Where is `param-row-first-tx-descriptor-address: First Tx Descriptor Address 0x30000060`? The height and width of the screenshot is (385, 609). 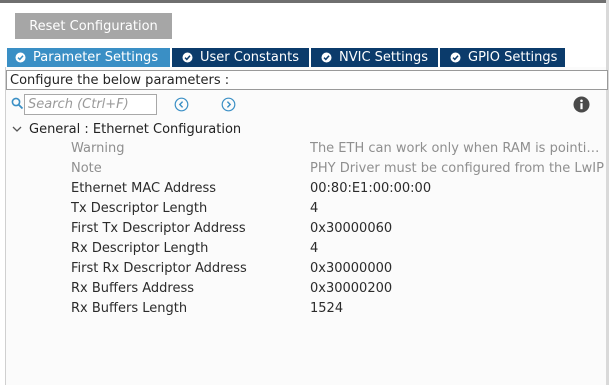
param-row-first-tx-descriptor-address: First Tx Descriptor Address 0x30000060 is located at coordinates (304, 229).